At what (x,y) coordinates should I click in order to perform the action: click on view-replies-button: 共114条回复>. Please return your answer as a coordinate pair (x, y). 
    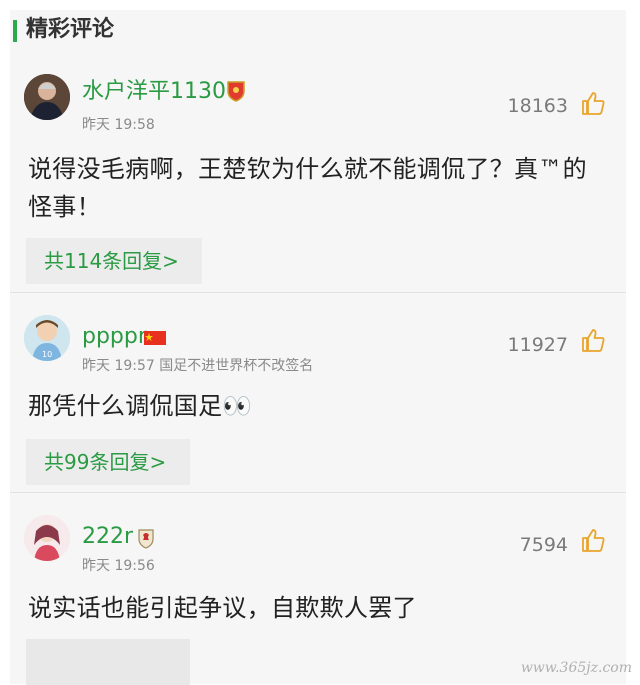
    Looking at the image, I should click on (114, 261).